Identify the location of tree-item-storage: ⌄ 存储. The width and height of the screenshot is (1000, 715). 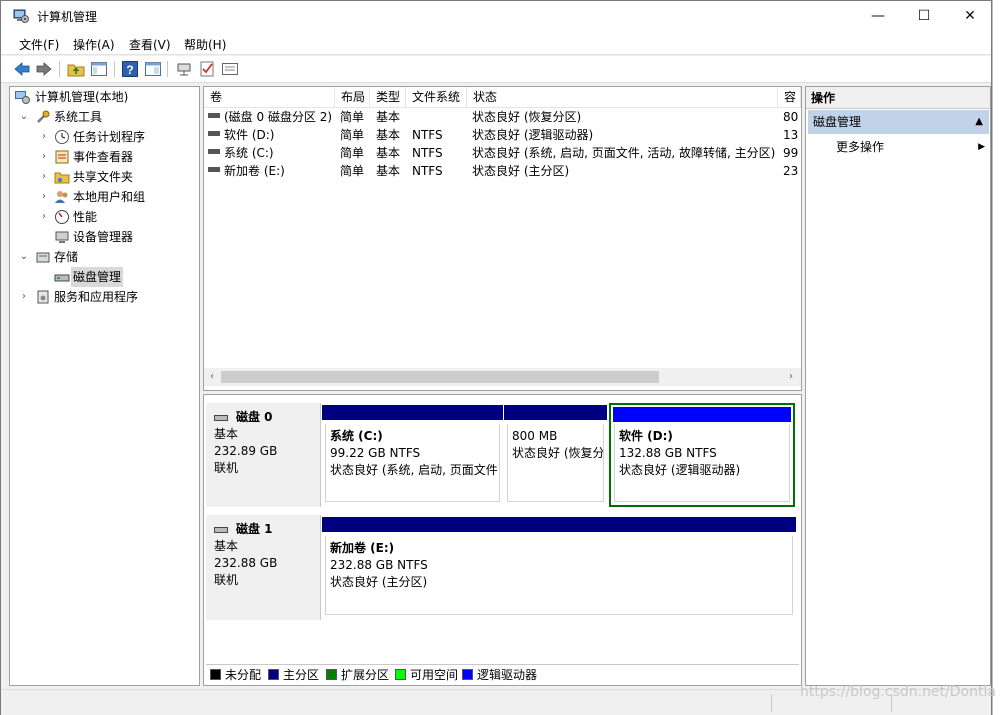
(106, 257).